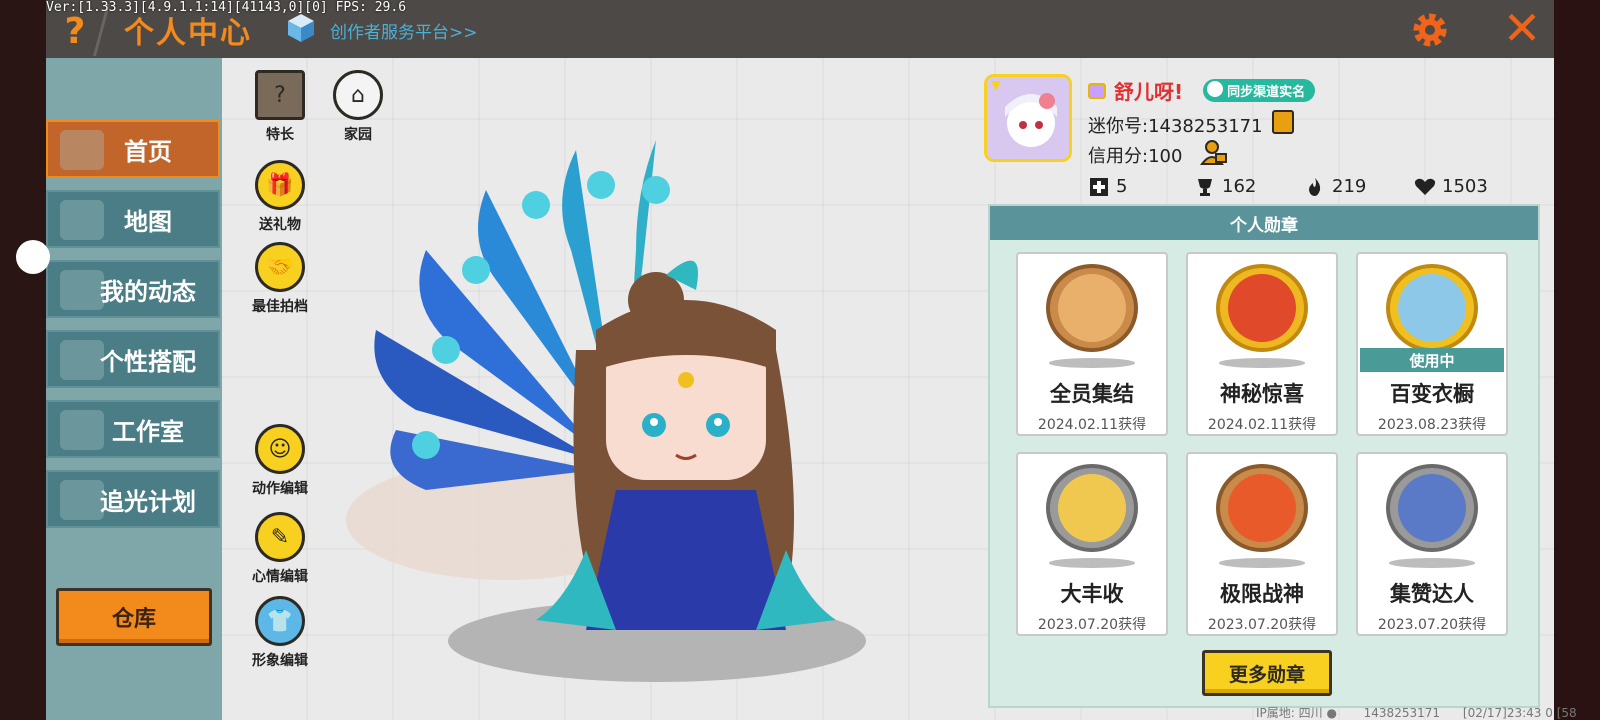 This screenshot has width=1600, height=720. Describe the element at coordinates (148, 221) in the screenshot. I see `sidebar-item-label: 地图` at that location.